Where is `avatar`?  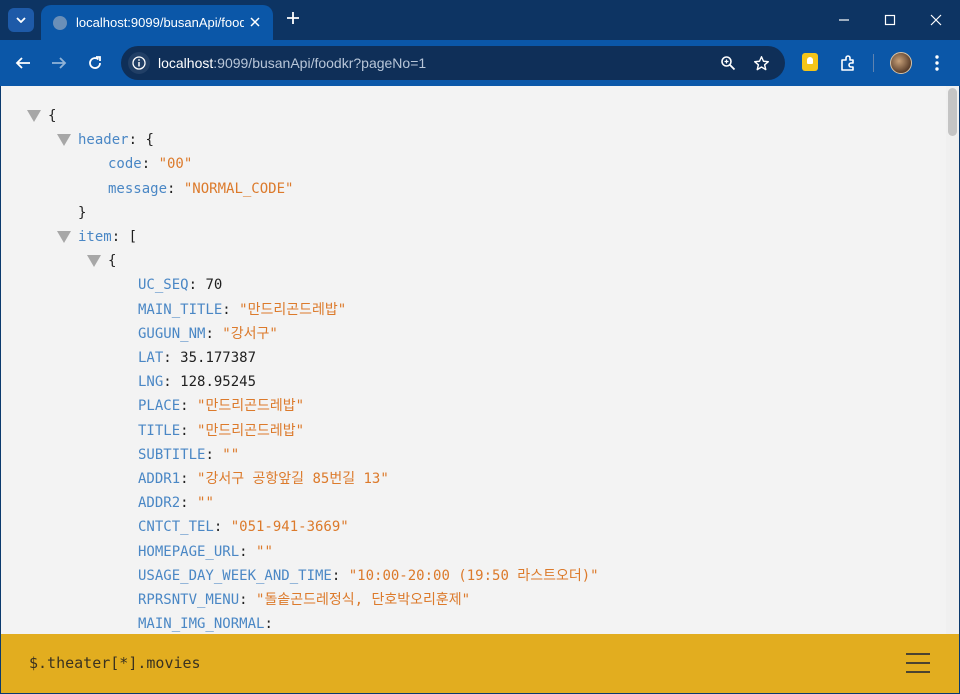 avatar is located at coordinates (901, 63).